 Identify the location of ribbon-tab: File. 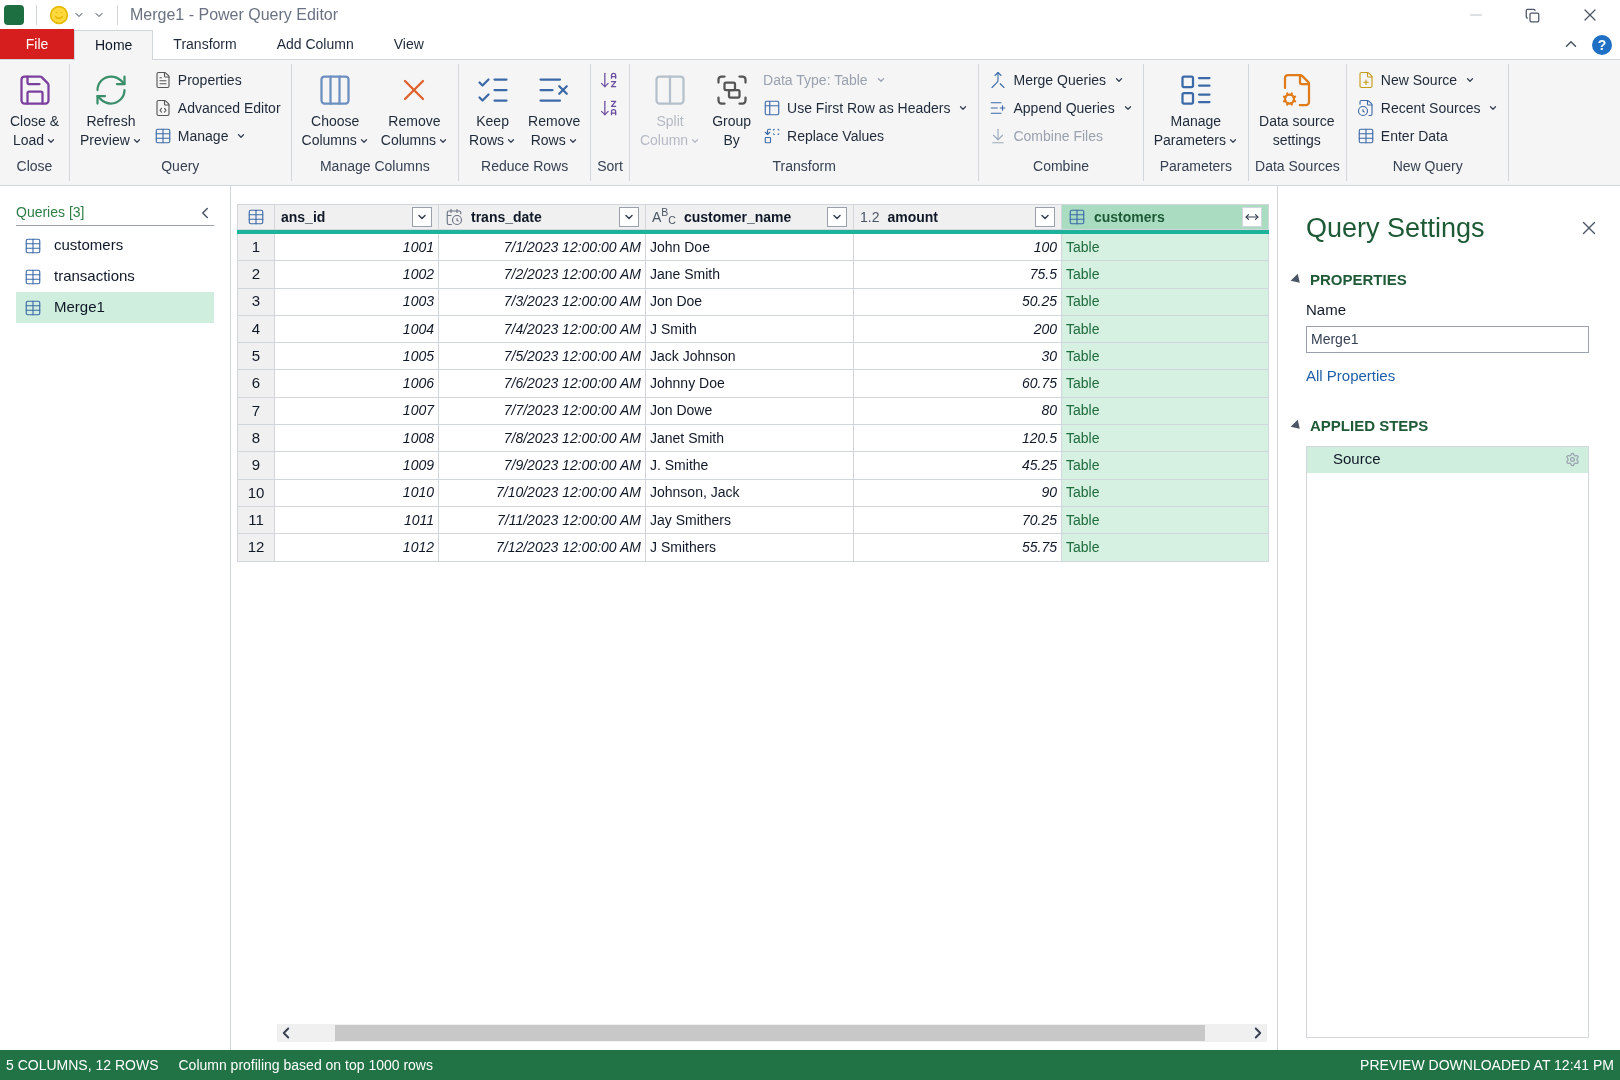
(37, 44).